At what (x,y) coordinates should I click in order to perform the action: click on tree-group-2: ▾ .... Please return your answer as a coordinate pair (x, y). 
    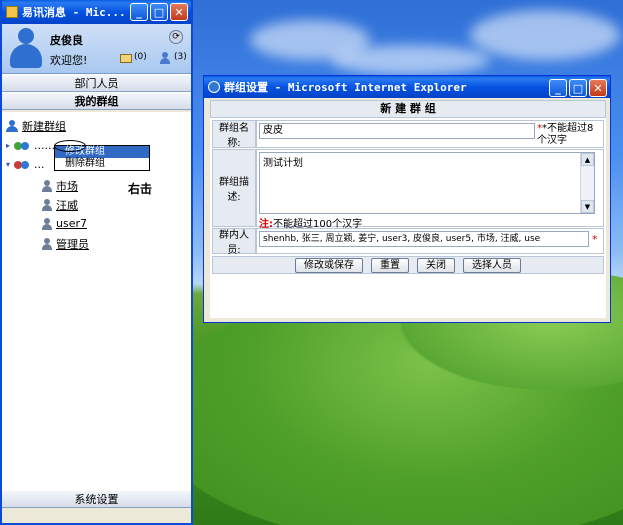
    Looking at the image, I should click on (25, 164).